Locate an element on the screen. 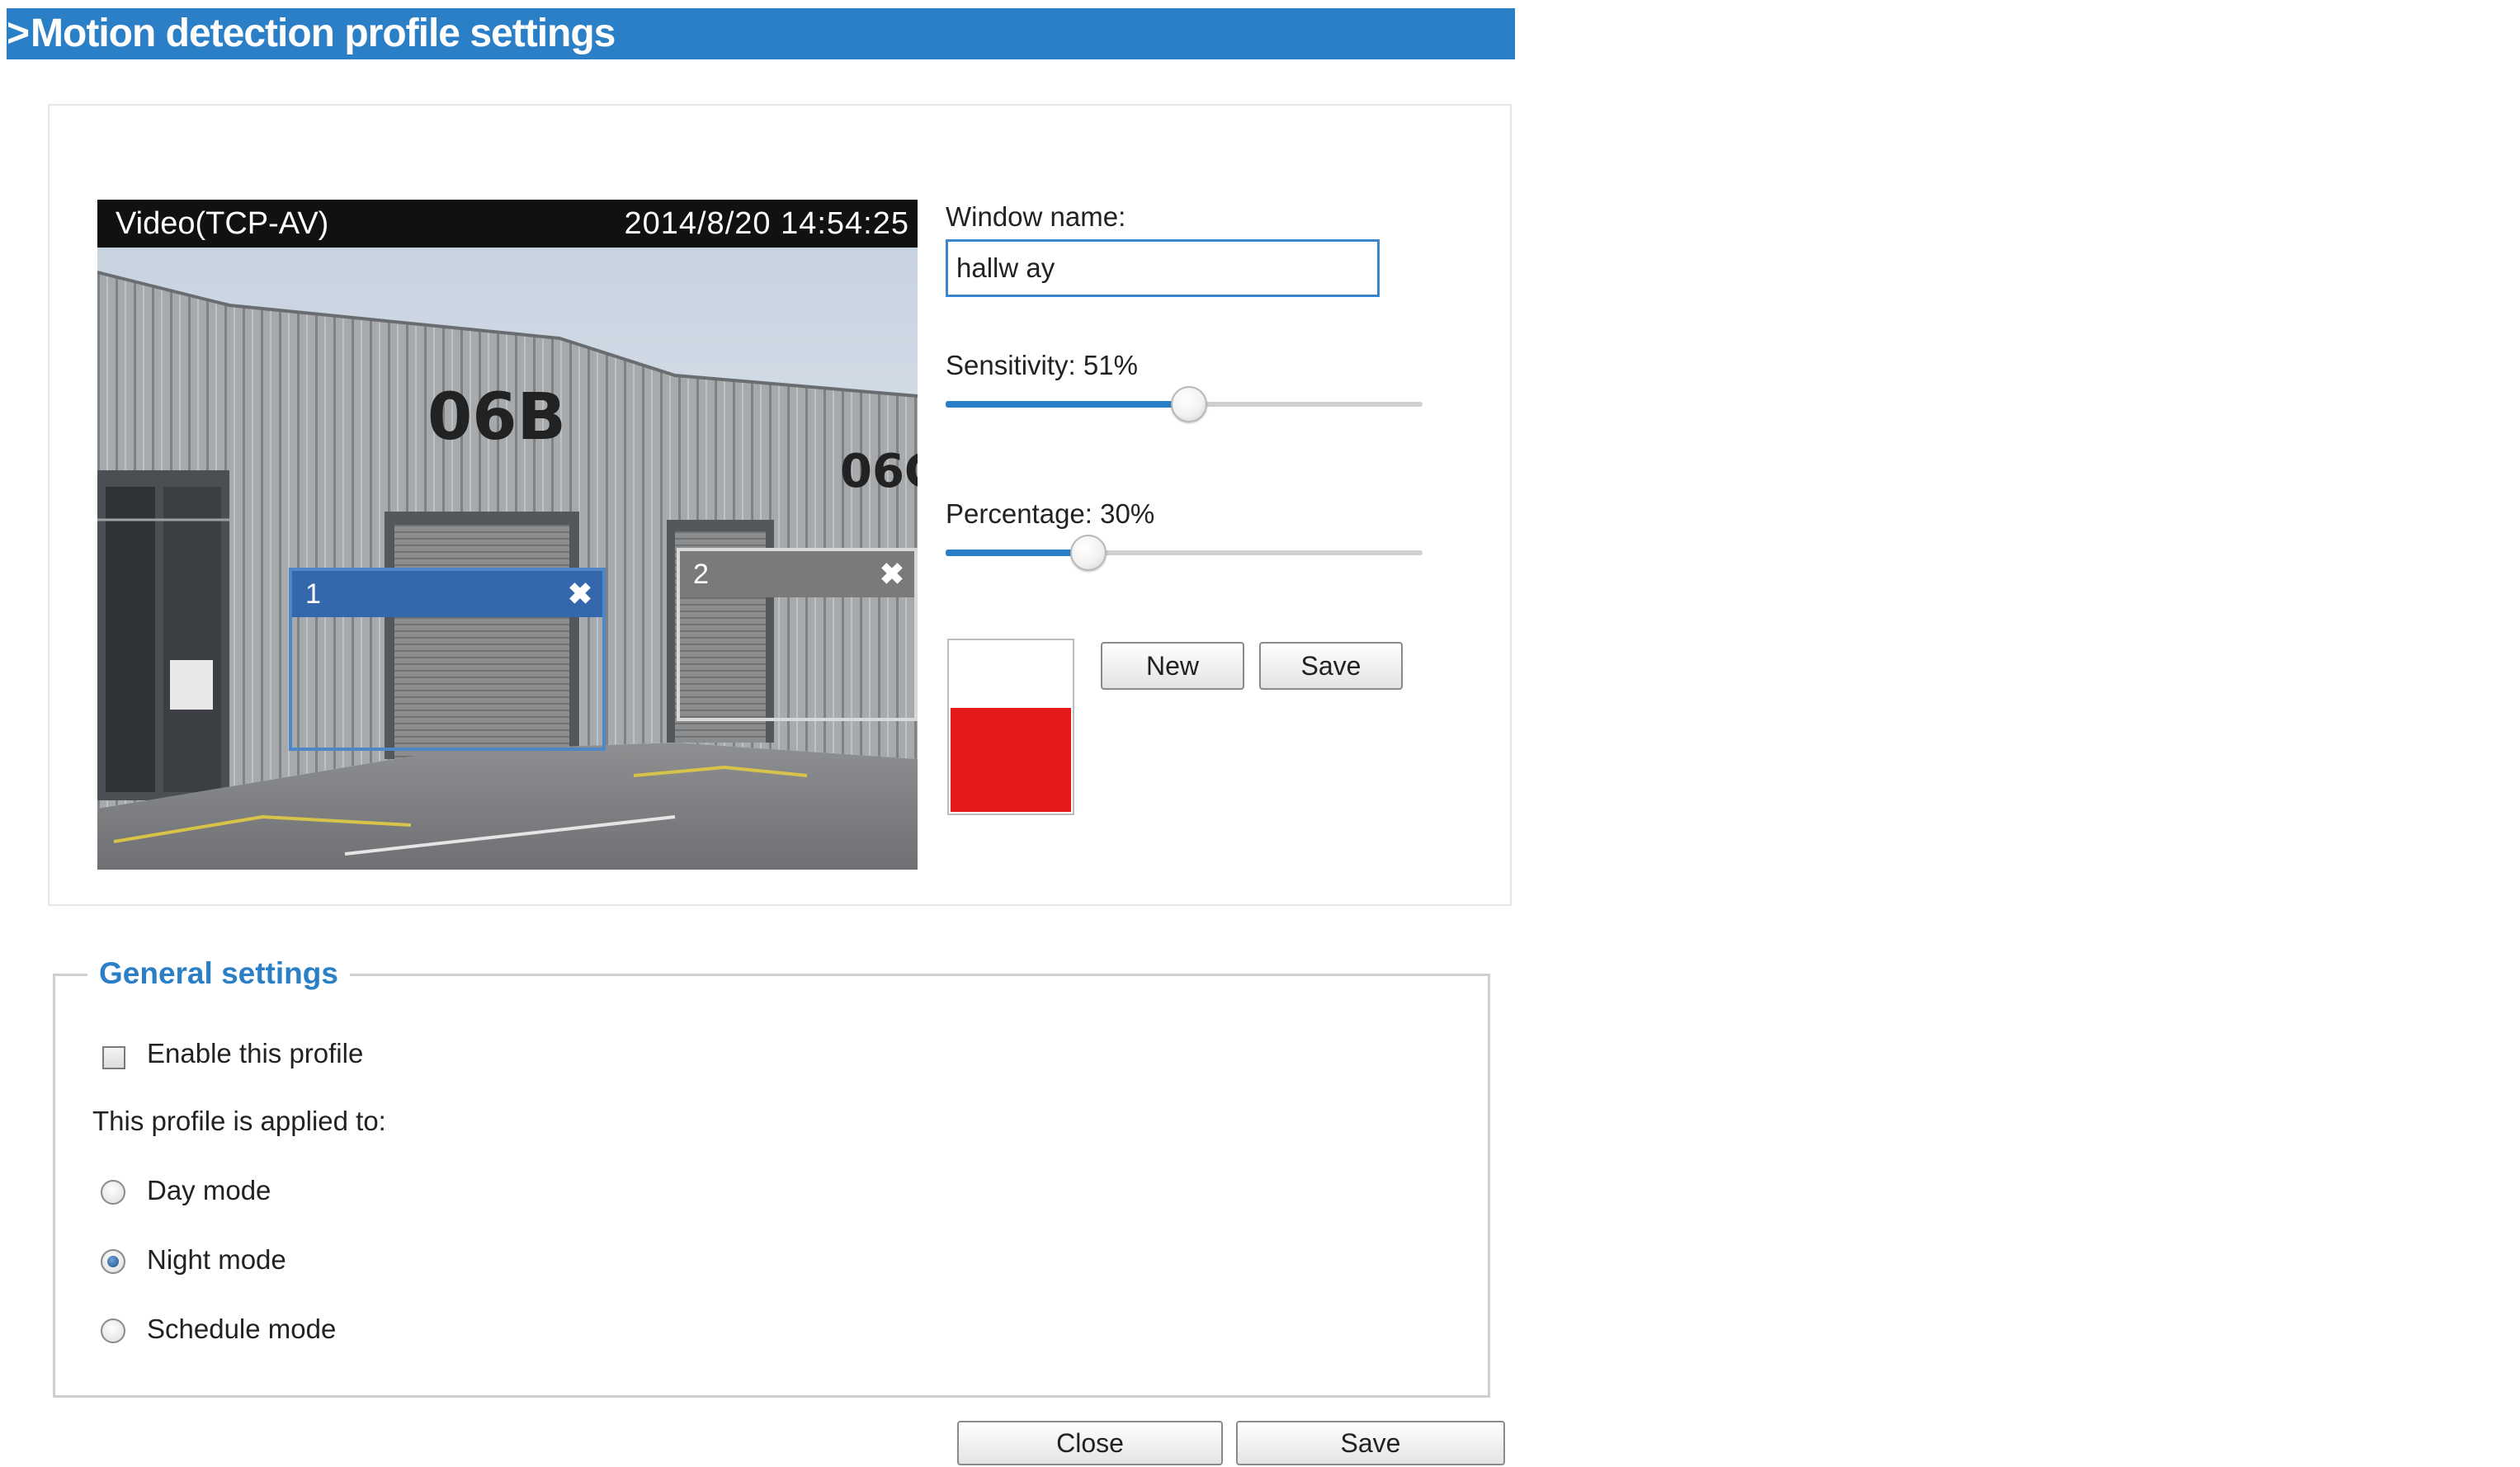 The height and width of the screenshot is (1467, 2520). percentage-slider-thumb is located at coordinates (1088, 553).